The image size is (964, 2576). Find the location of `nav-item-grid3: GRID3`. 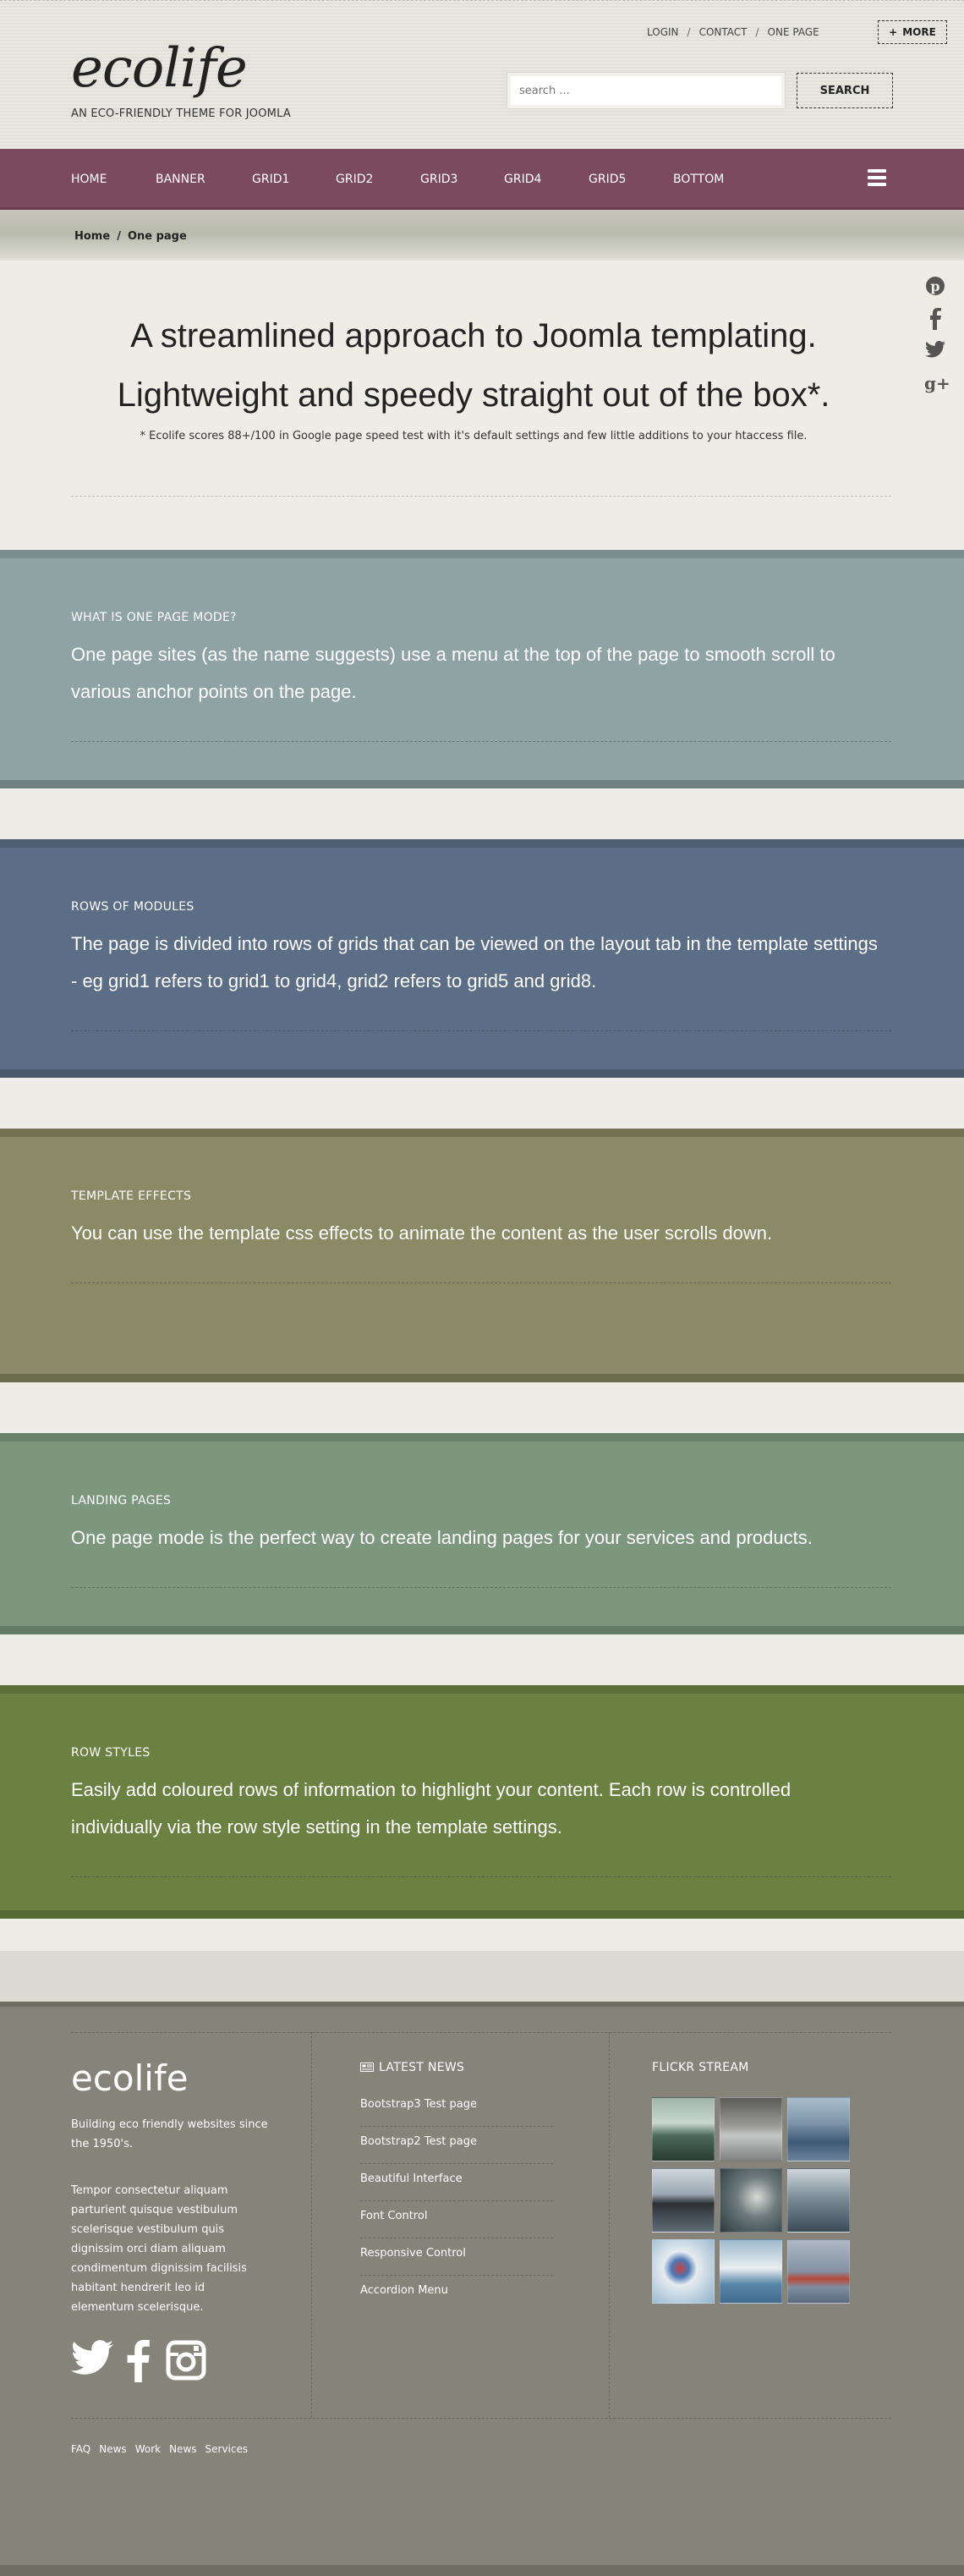

nav-item-grid3: GRID3 is located at coordinates (438, 180).